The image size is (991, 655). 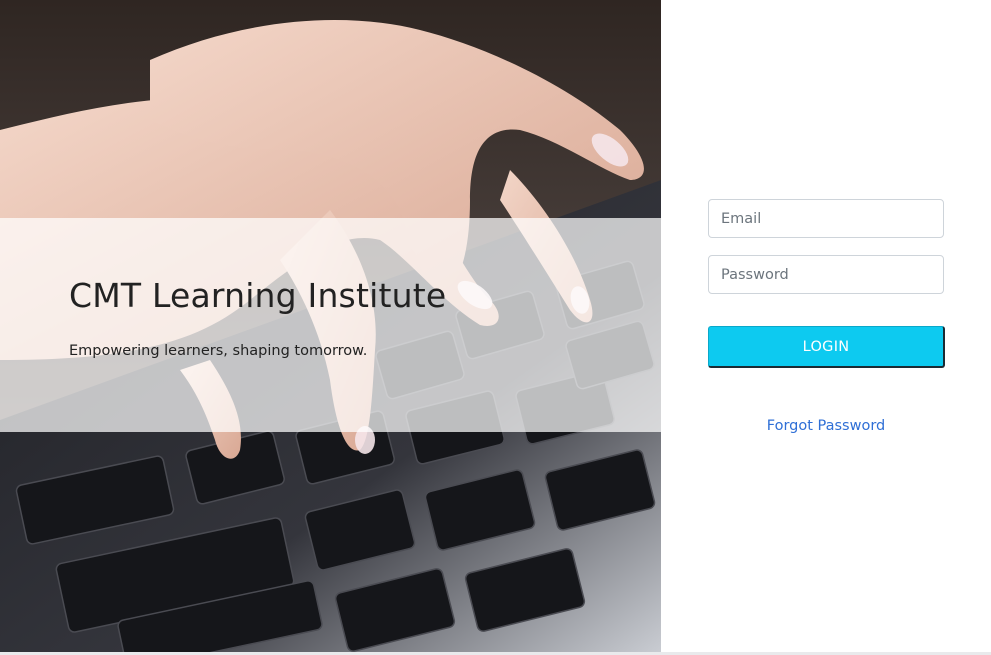 What do you see at coordinates (258, 295) in the screenshot?
I see `institute-title: CMT Learning Institute` at bounding box center [258, 295].